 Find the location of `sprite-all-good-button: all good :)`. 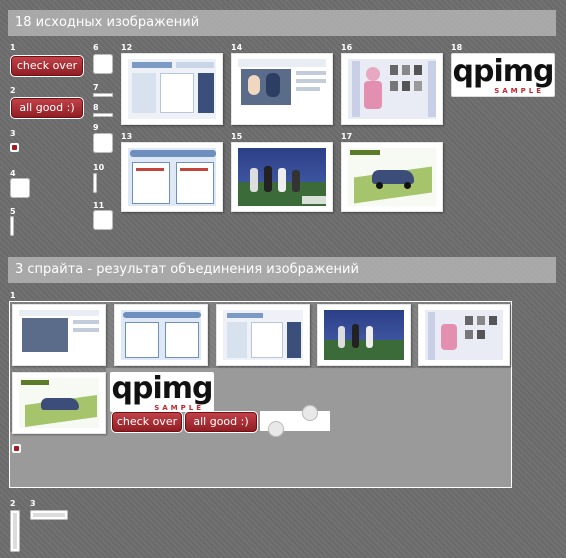

sprite-all-good-button: all good :) is located at coordinates (221, 422).